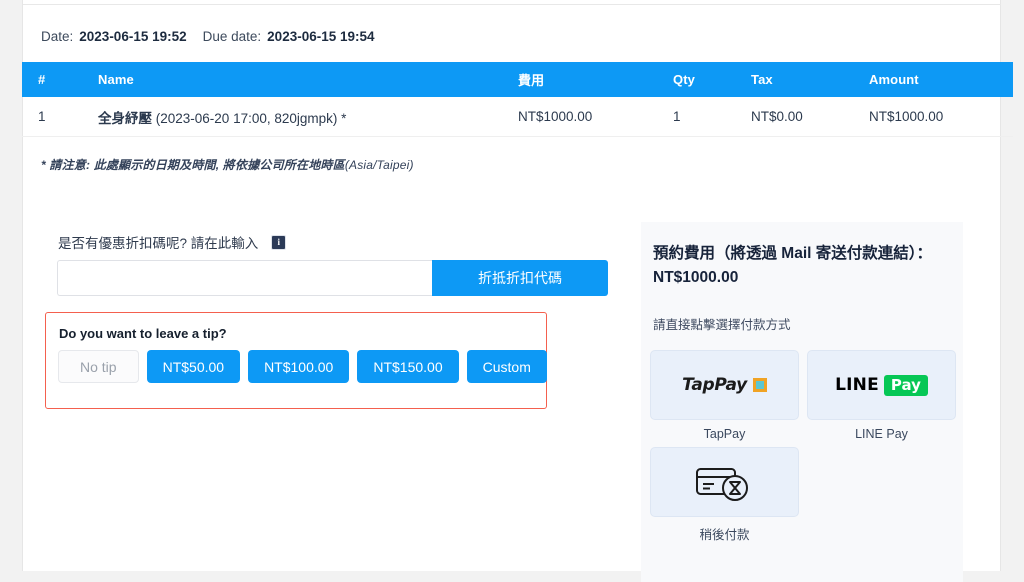 Image resolution: width=1024 pixels, height=582 pixels. What do you see at coordinates (881, 434) in the screenshot?
I see `payment-caption-linepay: LINE Pay` at bounding box center [881, 434].